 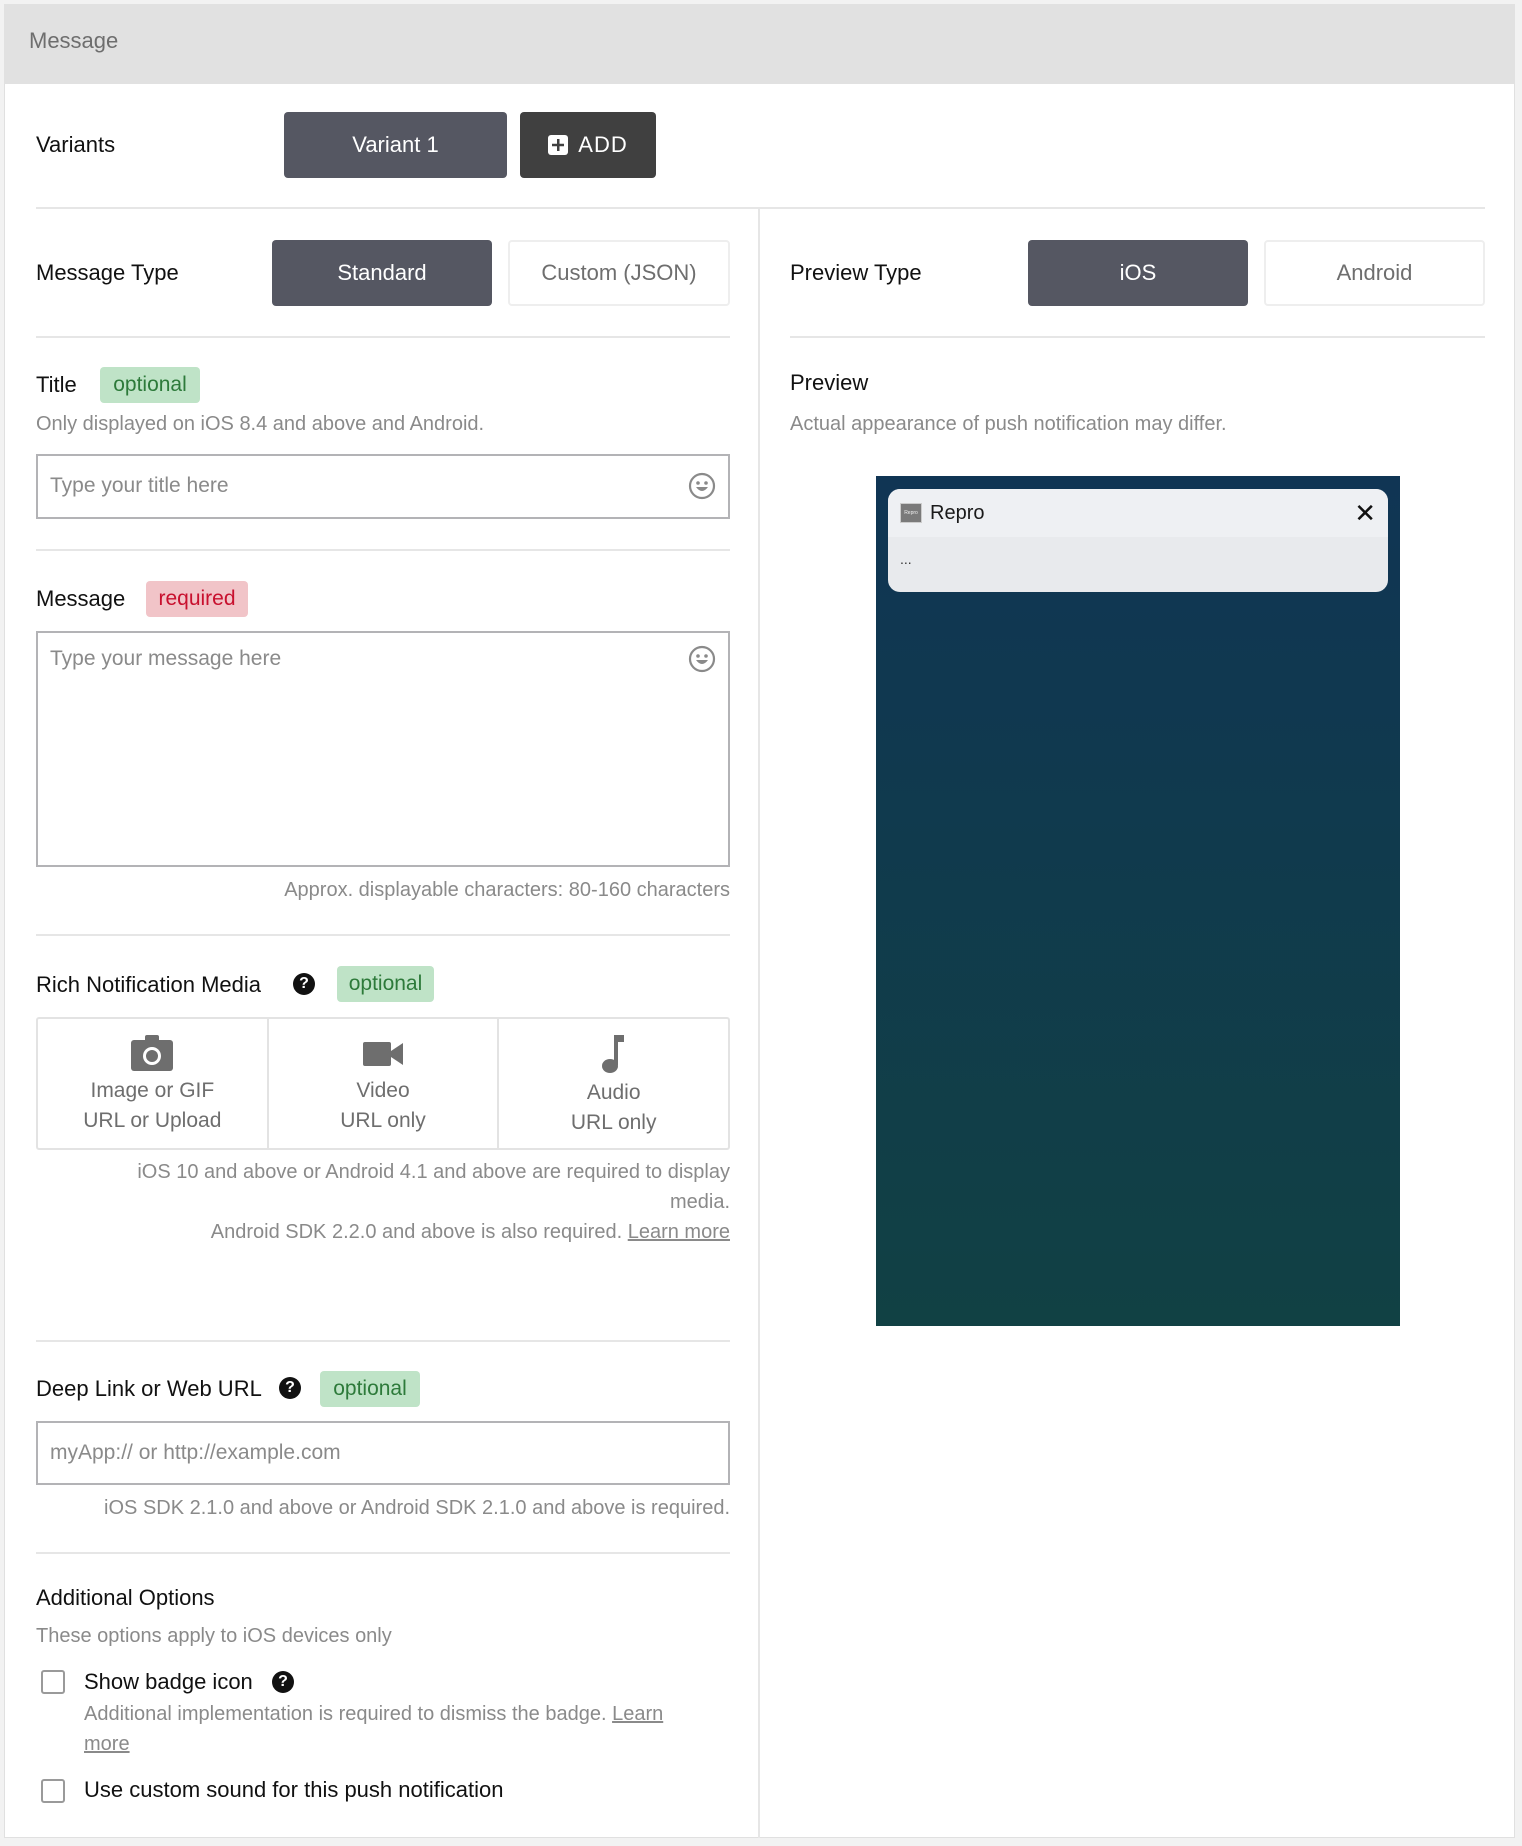 What do you see at coordinates (81, 598) in the screenshot?
I see `message-label: Message` at bounding box center [81, 598].